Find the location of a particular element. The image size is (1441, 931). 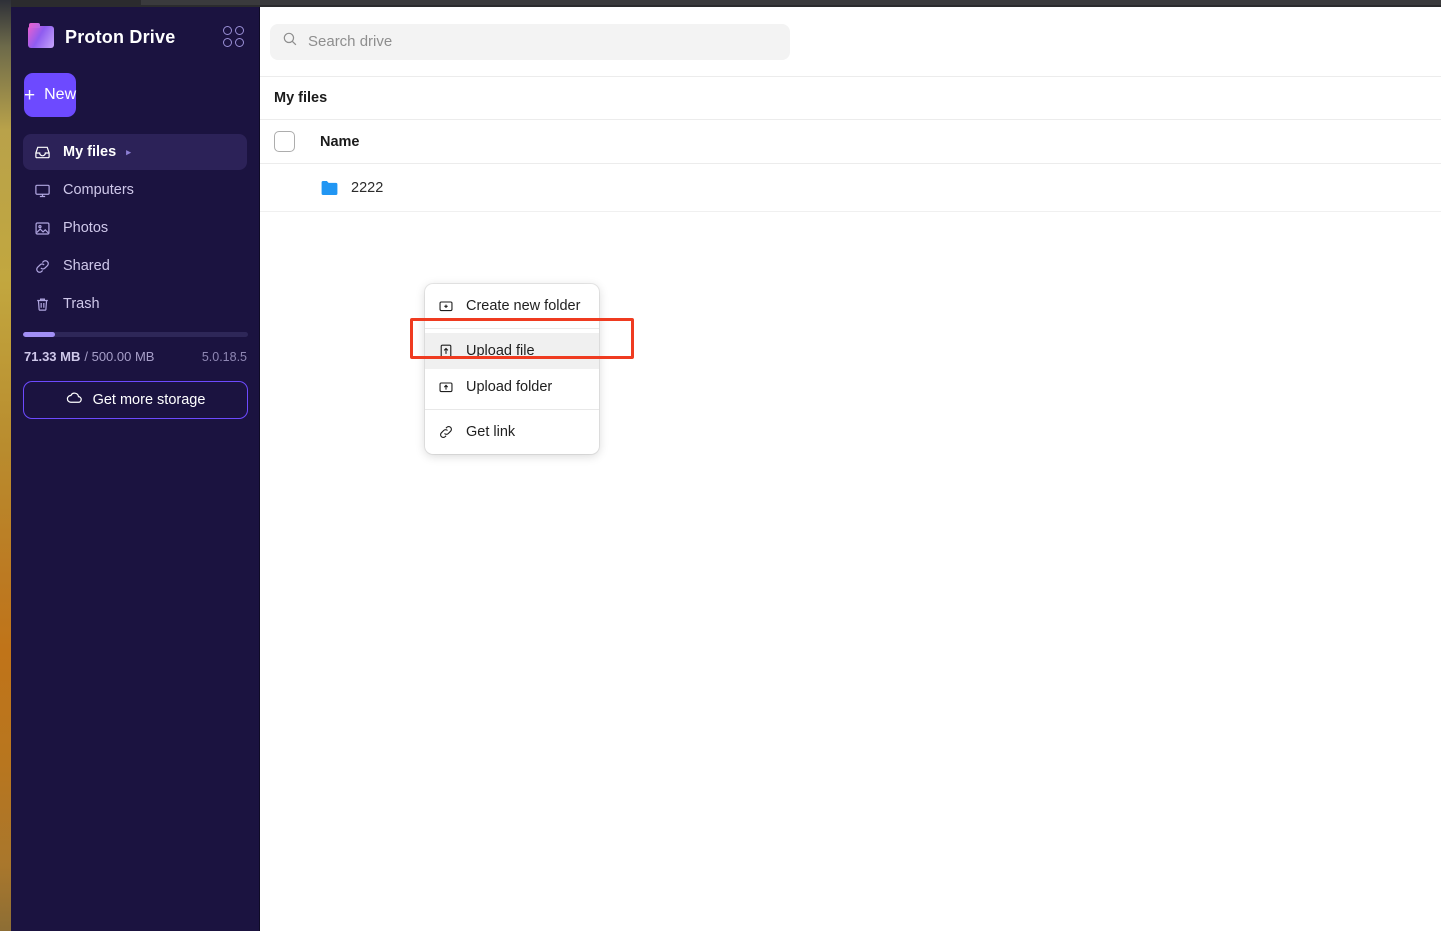

menu-item-label: Create new folder is located at coordinates (523, 306).